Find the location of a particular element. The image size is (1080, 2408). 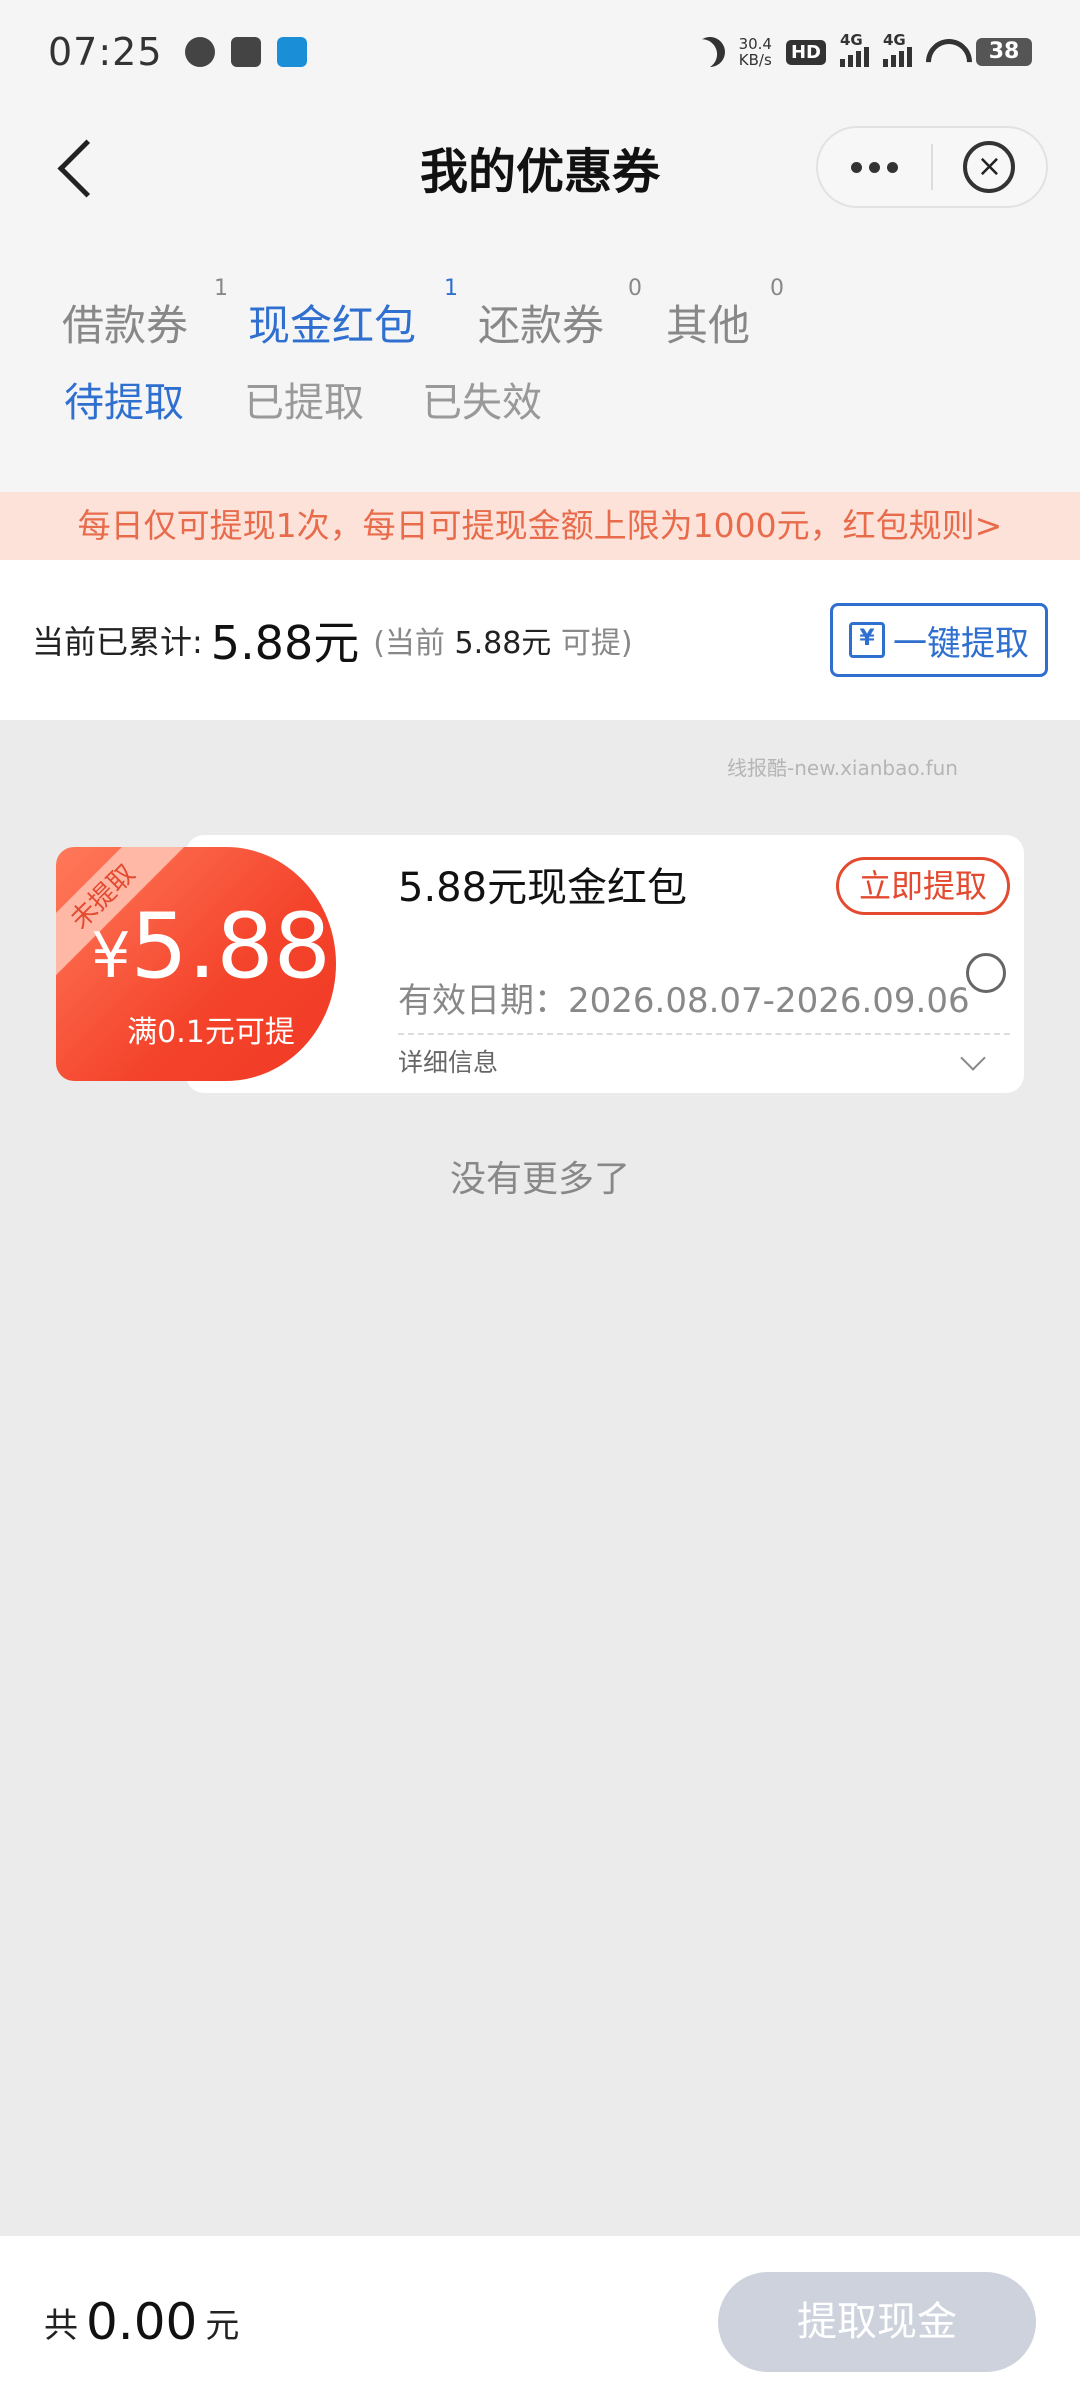

signal-icon-2: 4G is located at coordinates (897, 49).